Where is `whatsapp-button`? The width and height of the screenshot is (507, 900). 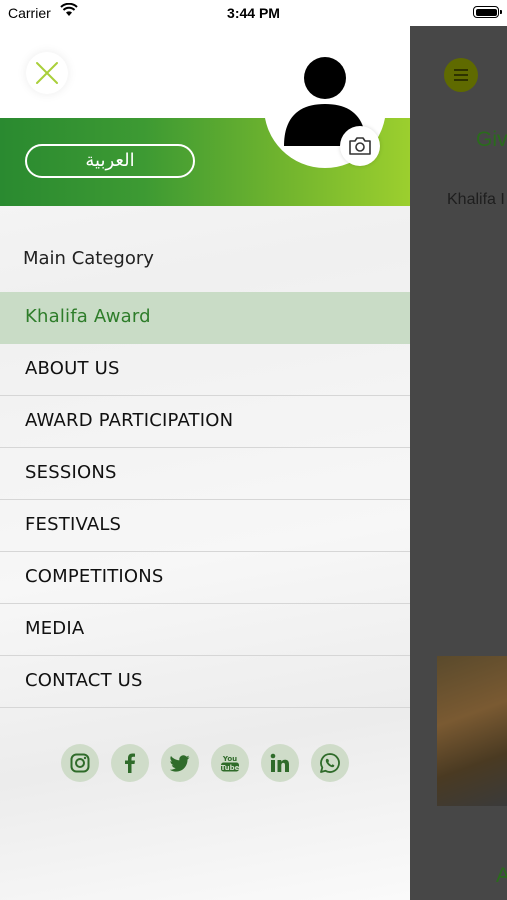 whatsapp-button is located at coordinates (330, 763).